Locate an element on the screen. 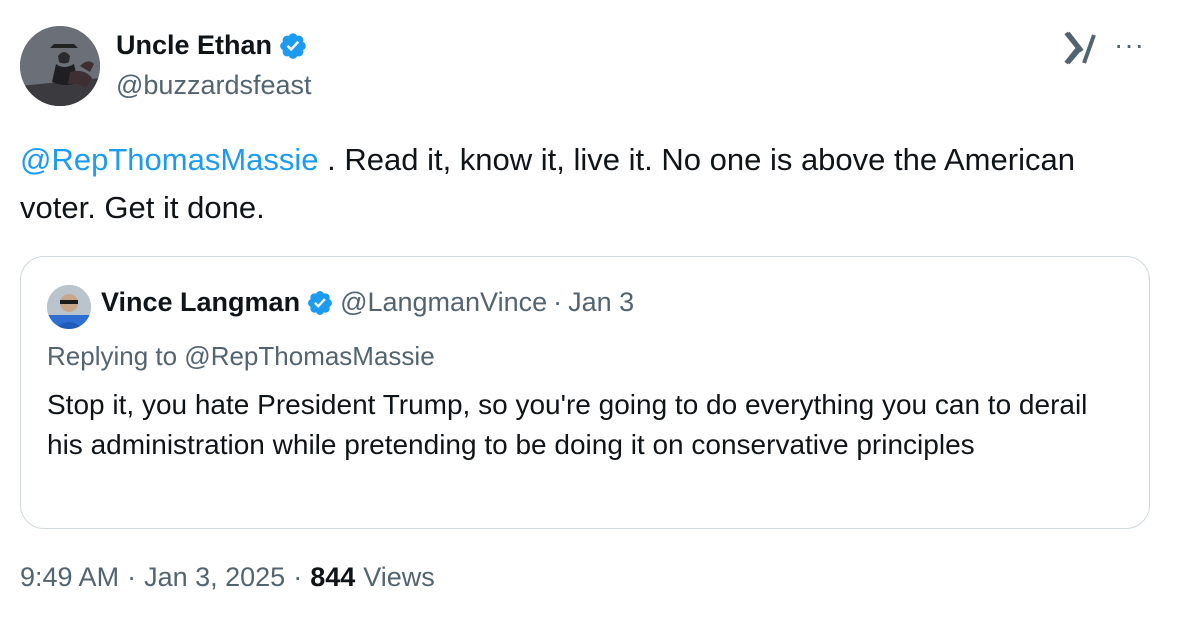  tweet-meta: 9:49 AM · Jan 3, 2025 · 844 Views is located at coordinates (227, 577).